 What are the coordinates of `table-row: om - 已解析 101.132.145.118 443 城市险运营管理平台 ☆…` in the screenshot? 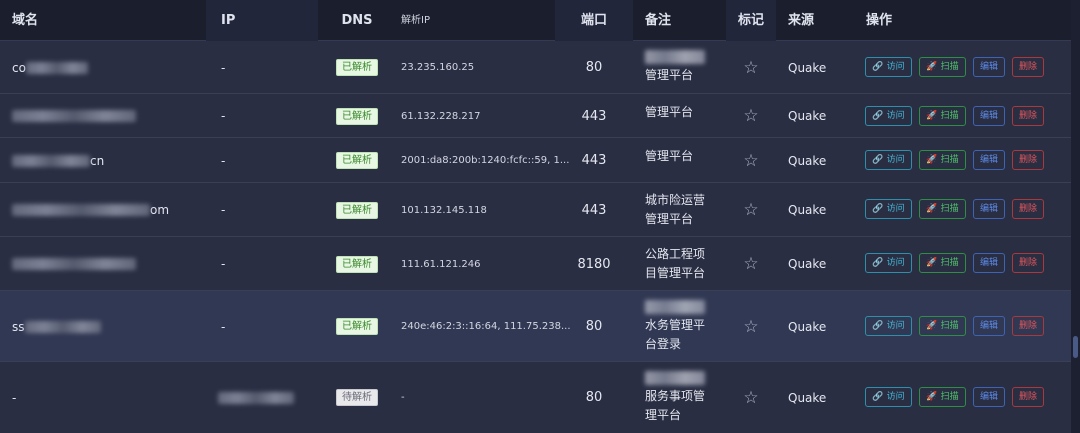 It's located at (535, 210).